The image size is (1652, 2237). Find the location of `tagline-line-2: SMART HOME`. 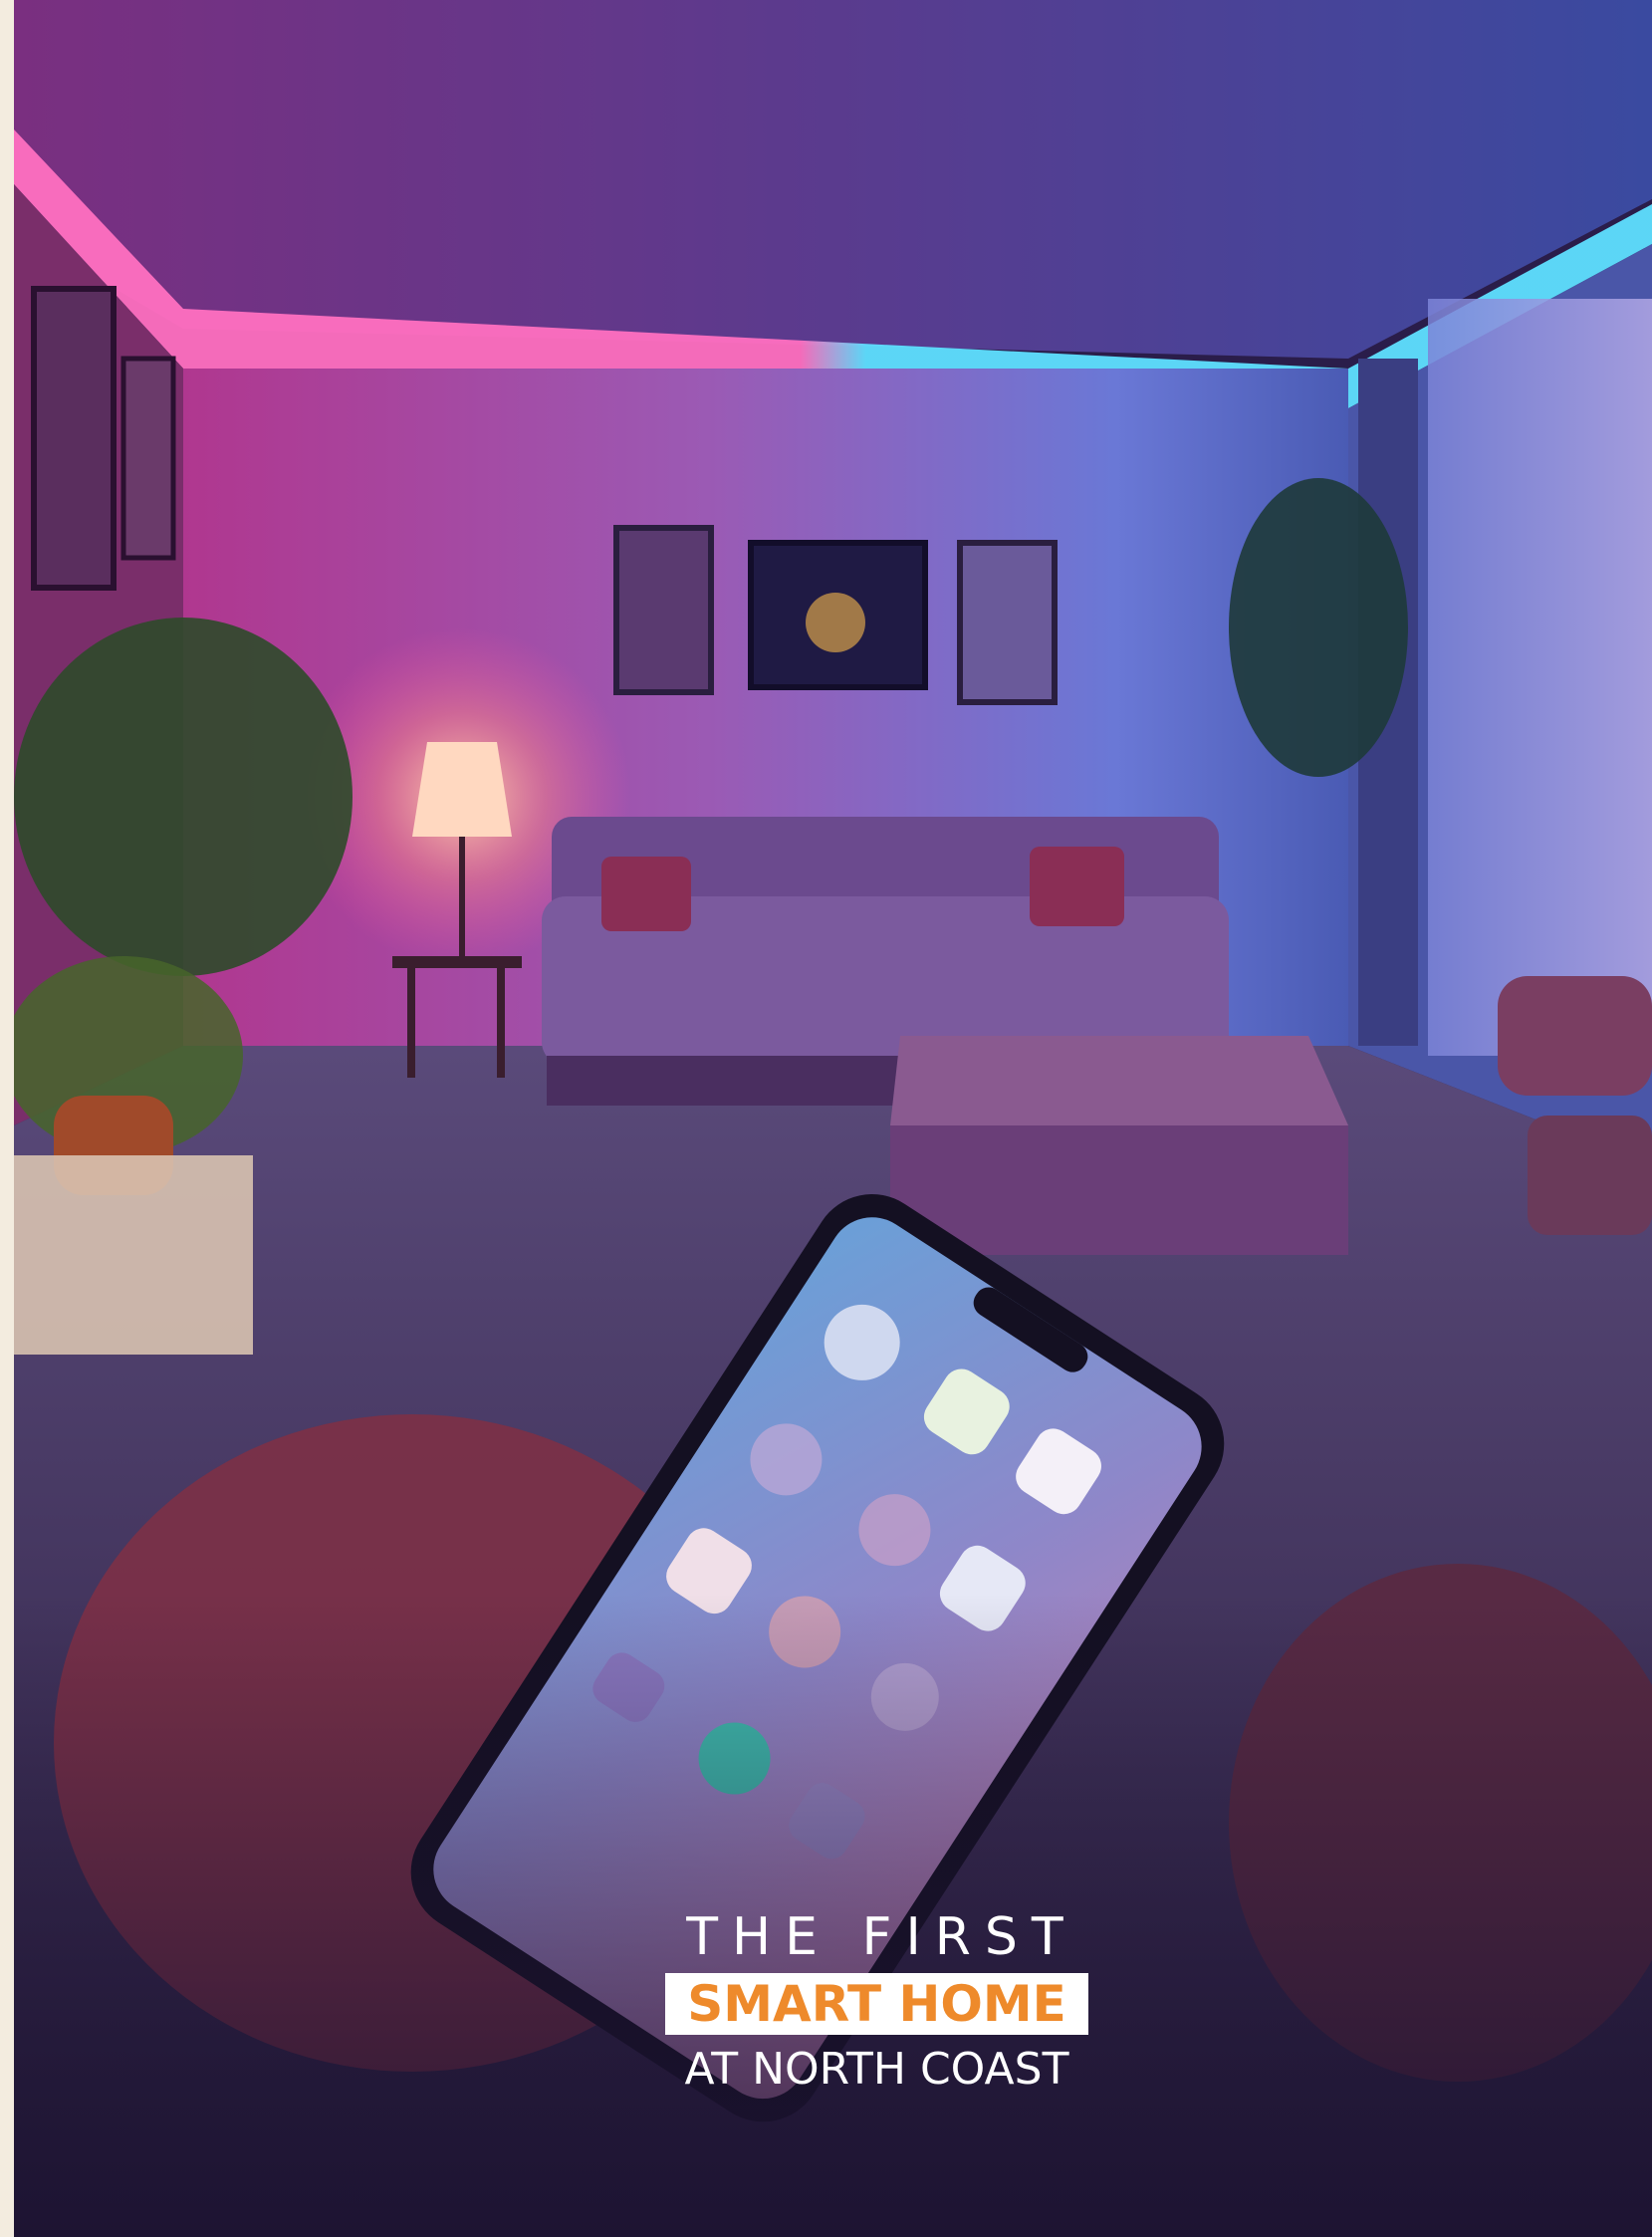

tagline-line-2: SMART HOME is located at coordinates (876, 2004).